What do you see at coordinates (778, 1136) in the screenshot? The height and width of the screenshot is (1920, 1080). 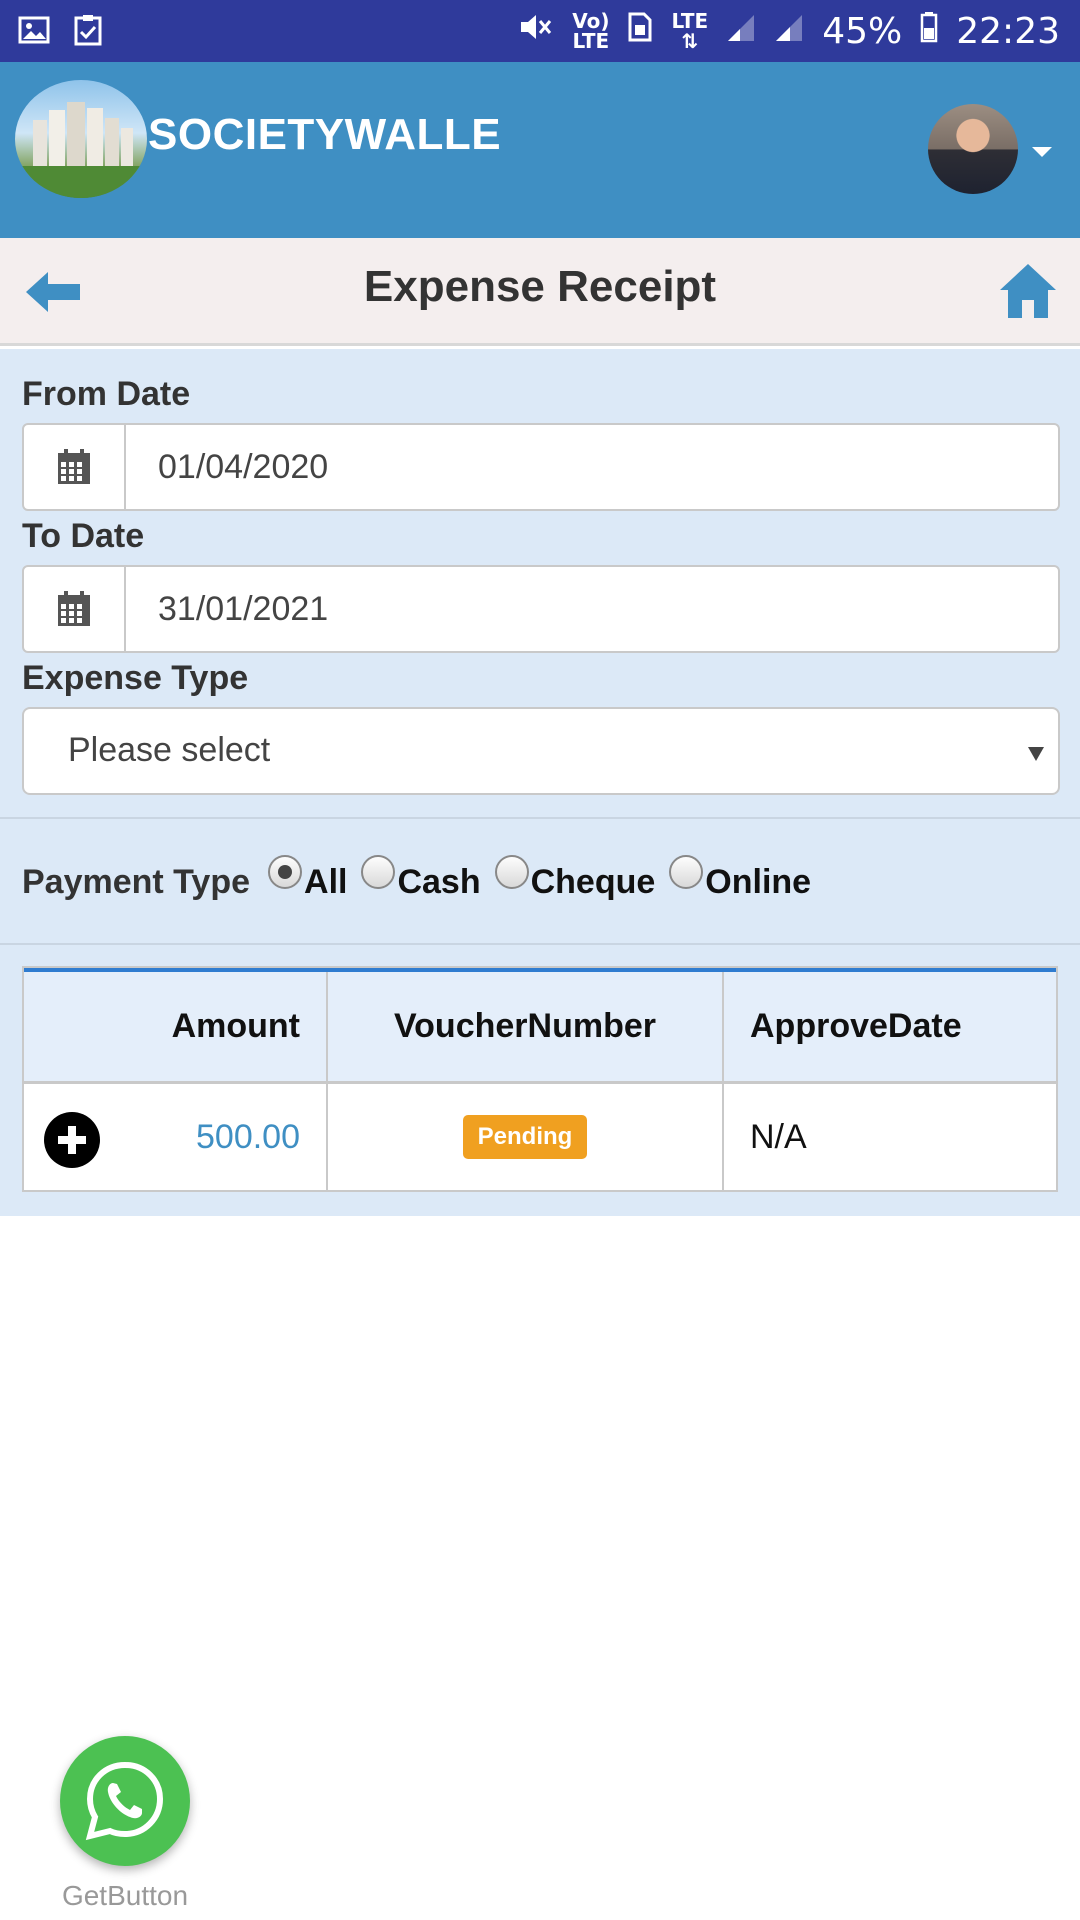 I see `approve-date-cell: N/A` at bounding box center [778, 1136].